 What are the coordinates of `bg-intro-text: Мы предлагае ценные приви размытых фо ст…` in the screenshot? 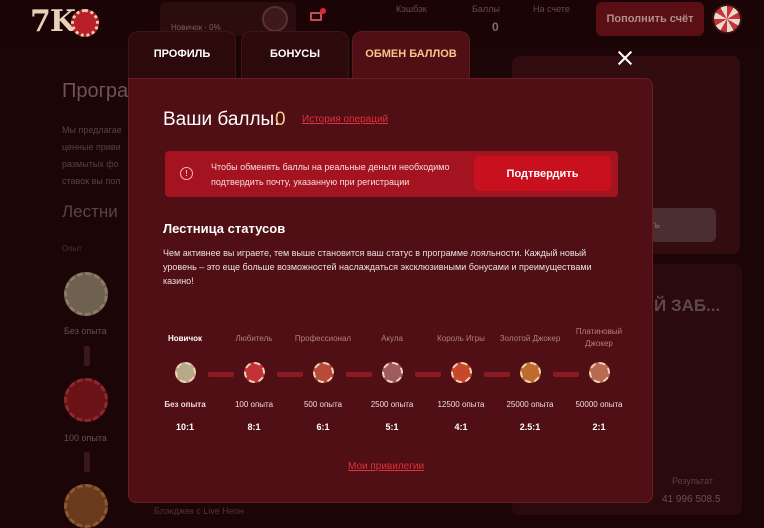 It's located at (92, 155).